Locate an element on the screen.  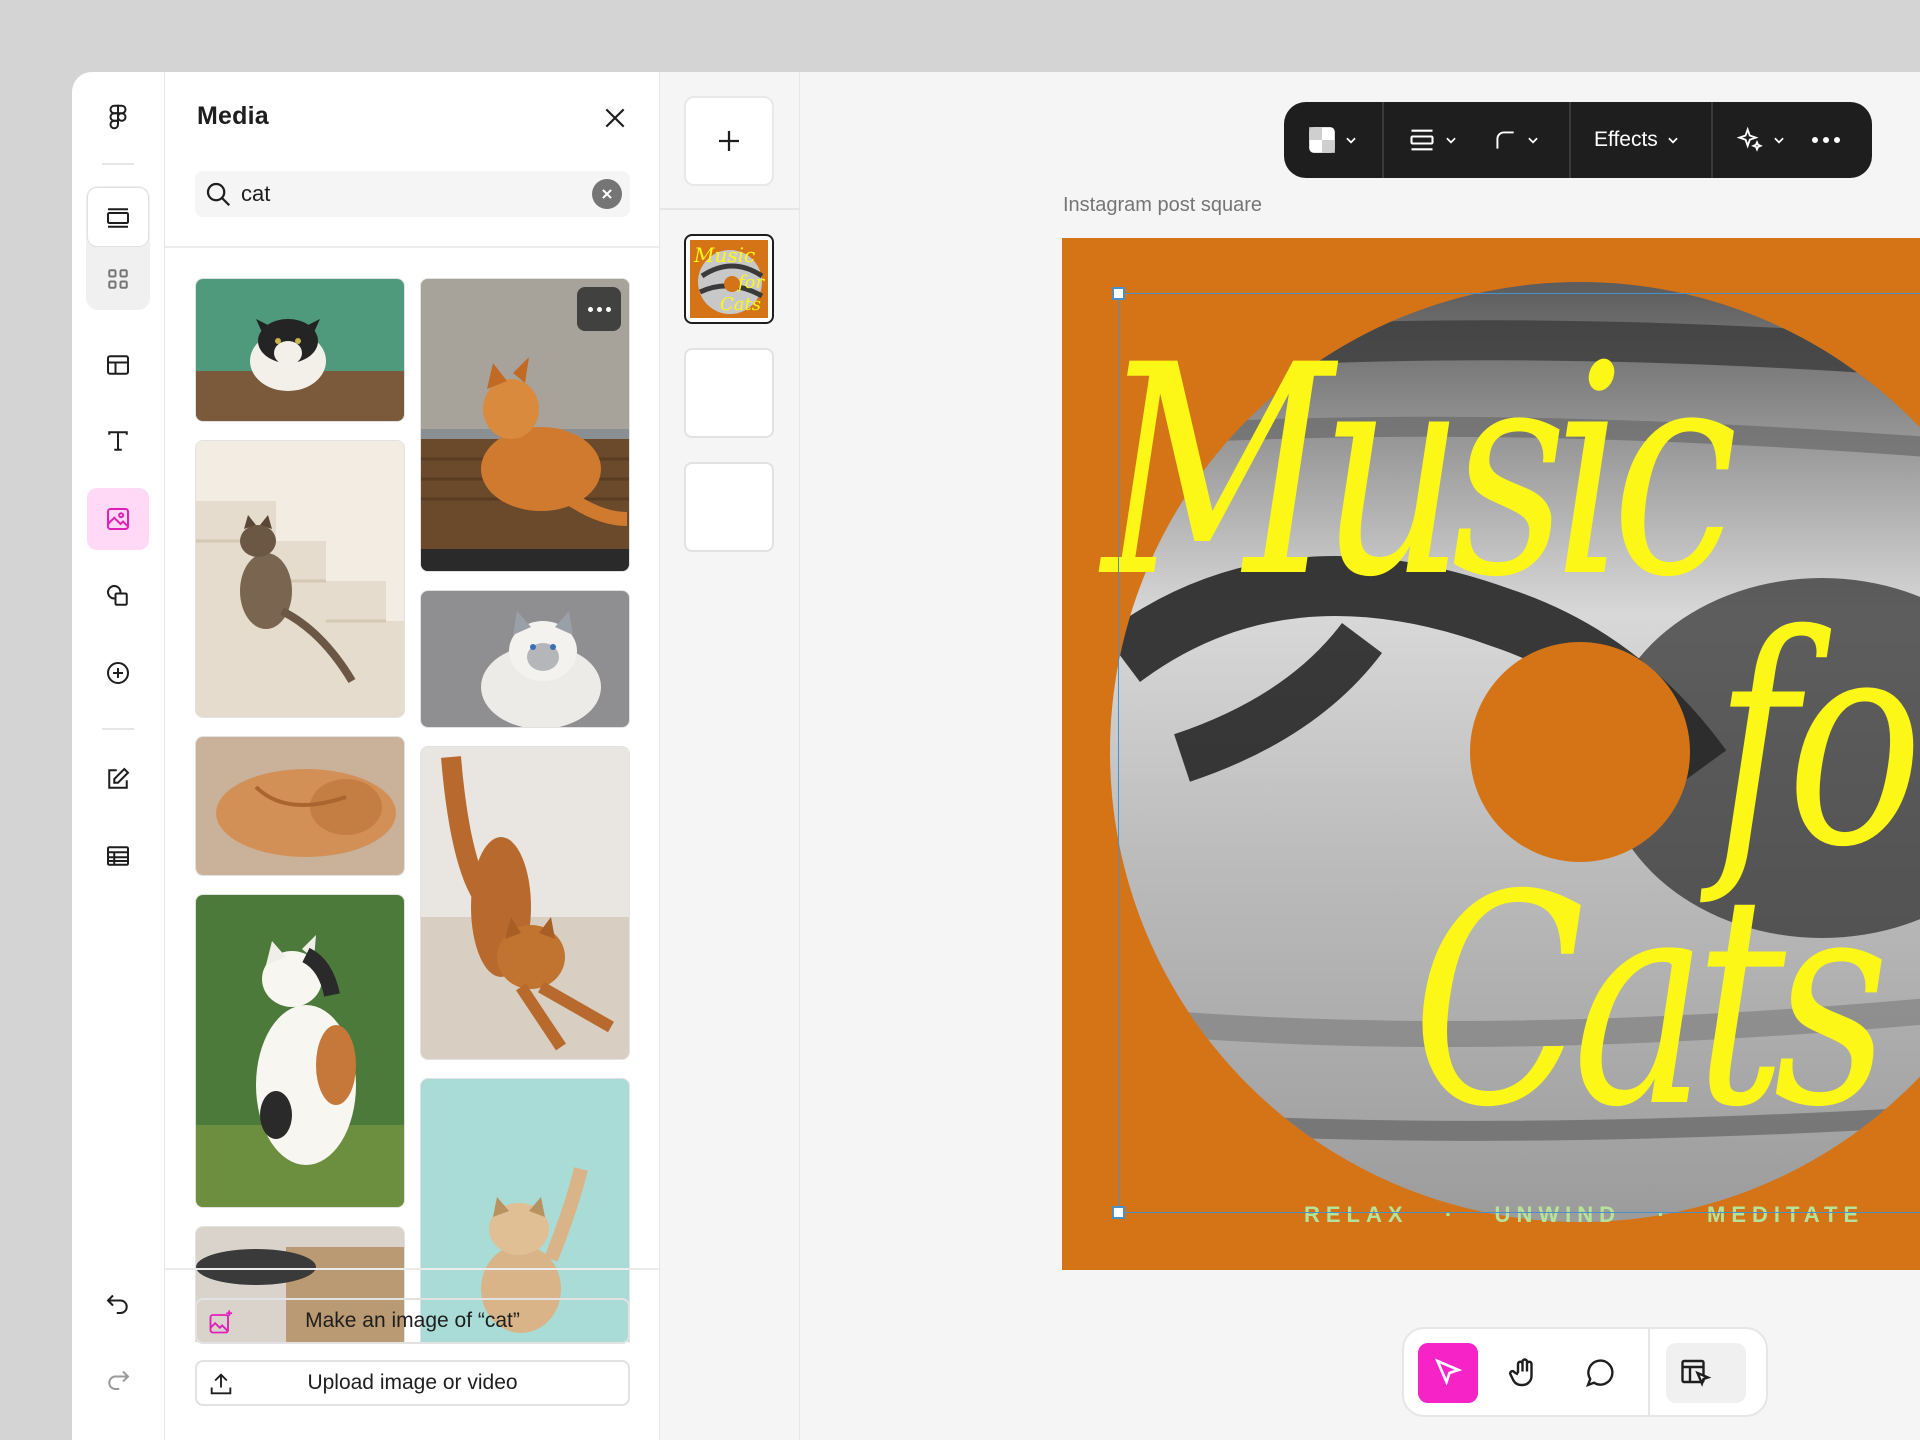
make-image-button: Make an image of “cat” is located at coordinates (412, 1321).